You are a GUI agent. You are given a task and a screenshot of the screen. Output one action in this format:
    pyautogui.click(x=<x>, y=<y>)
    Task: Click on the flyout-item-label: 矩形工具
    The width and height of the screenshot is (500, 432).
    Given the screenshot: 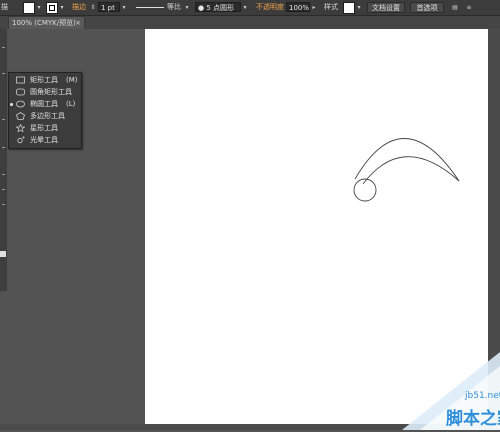 What is the action you would take?
    pyautogui.click(x=44, y=80)
    